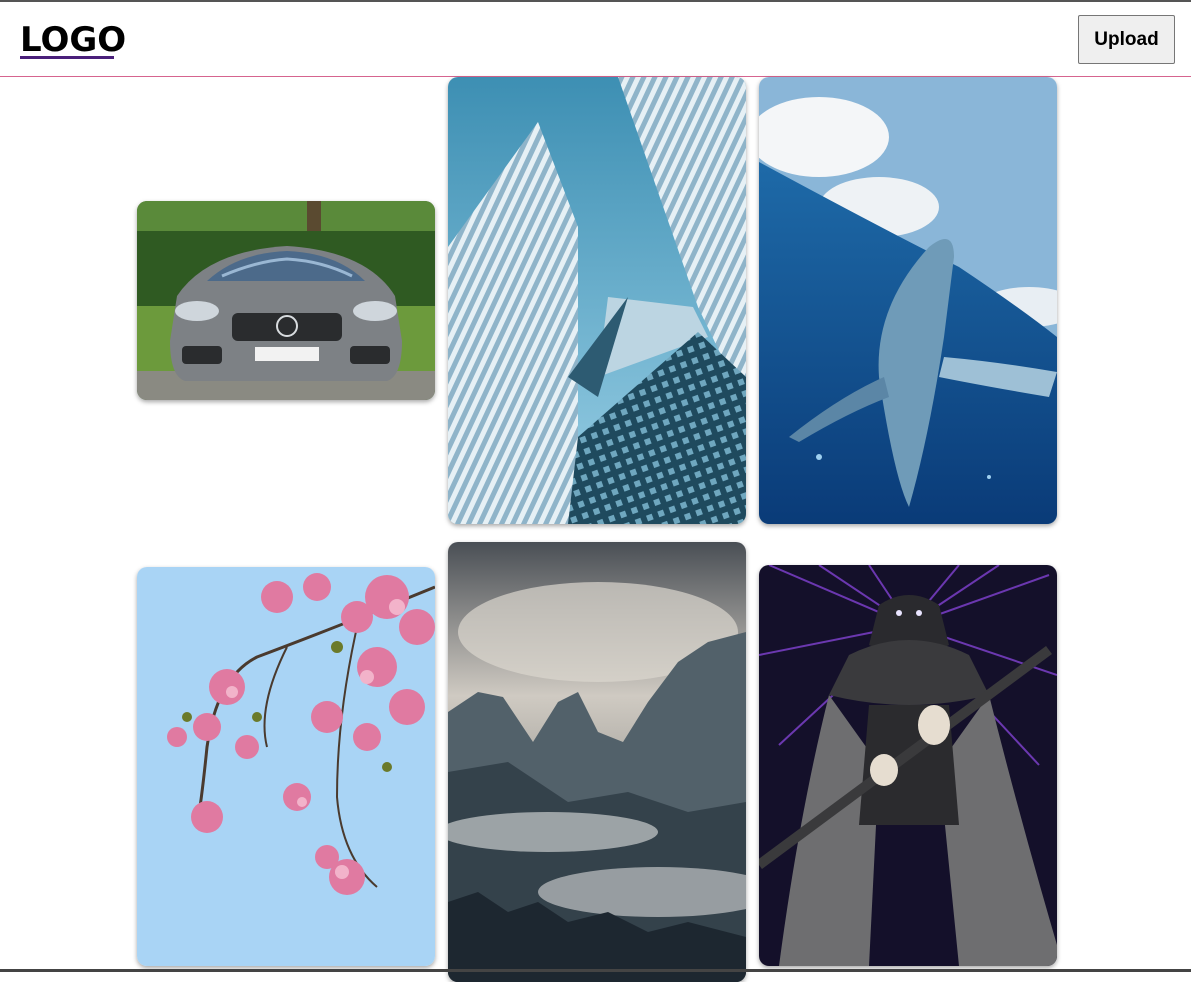 Image resolution: width=1191 pixels, height=982 pixels. I want to click on gallery-image-whale, so click(908, 300).